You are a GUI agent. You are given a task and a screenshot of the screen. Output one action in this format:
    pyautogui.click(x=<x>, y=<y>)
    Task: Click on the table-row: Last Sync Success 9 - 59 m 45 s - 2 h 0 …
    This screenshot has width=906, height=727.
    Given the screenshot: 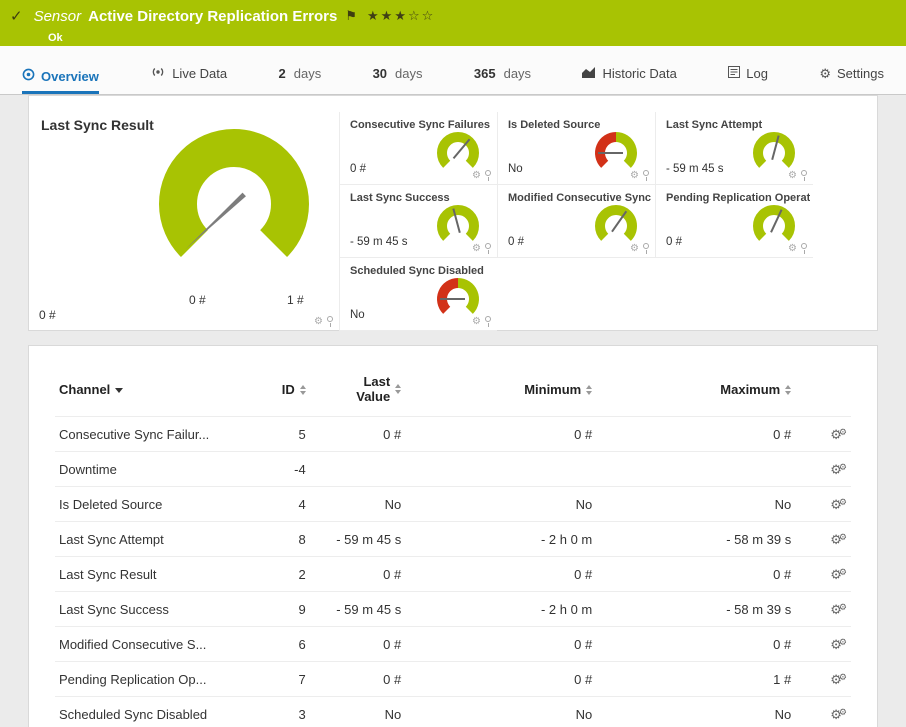 What is the action you would take?
    pyautogui.click(x=453, y=609)
    